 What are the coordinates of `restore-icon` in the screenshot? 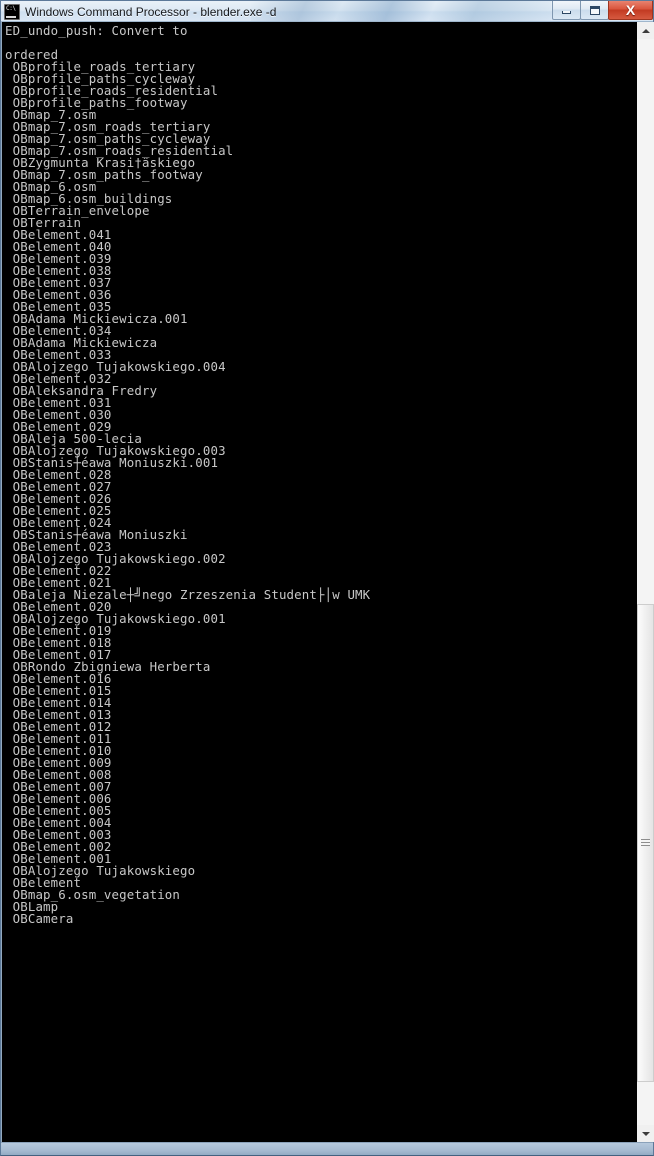 It's located at (594, 10).